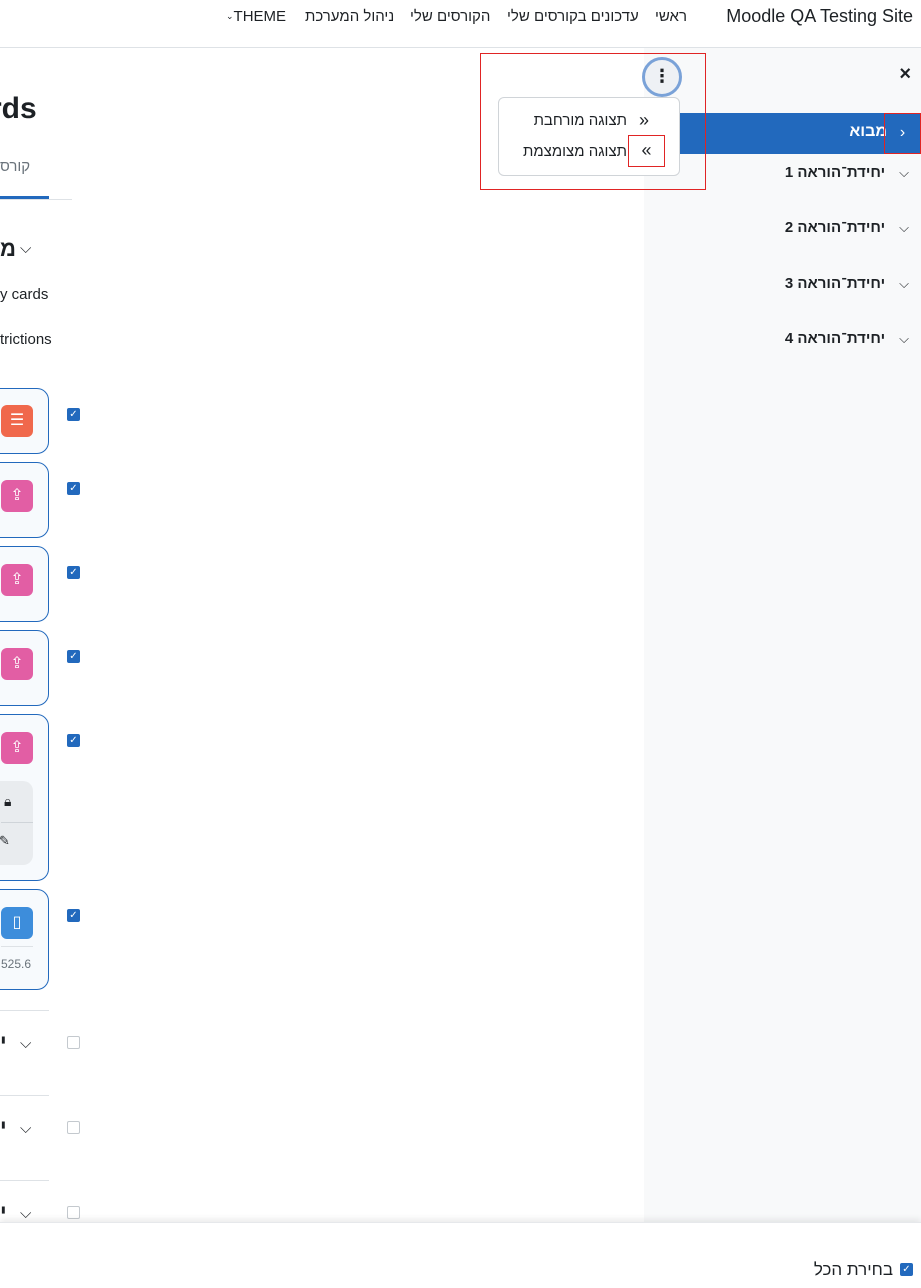 Image resolution: width=921 pixels, height=1288 pixels. I want to click on nav-site-admin: ניהול המערכת, so click(349, 16).